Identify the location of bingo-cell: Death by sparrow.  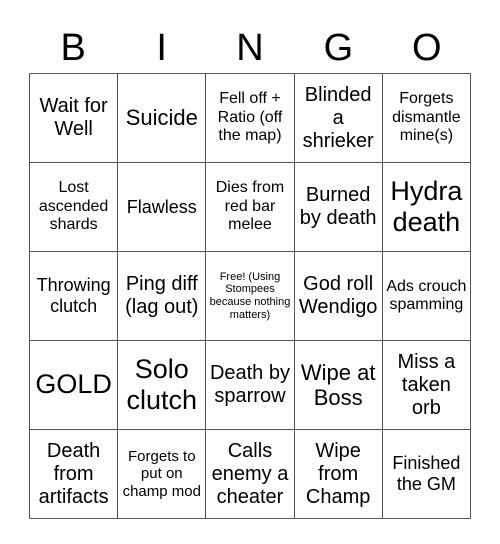
(250, 385).